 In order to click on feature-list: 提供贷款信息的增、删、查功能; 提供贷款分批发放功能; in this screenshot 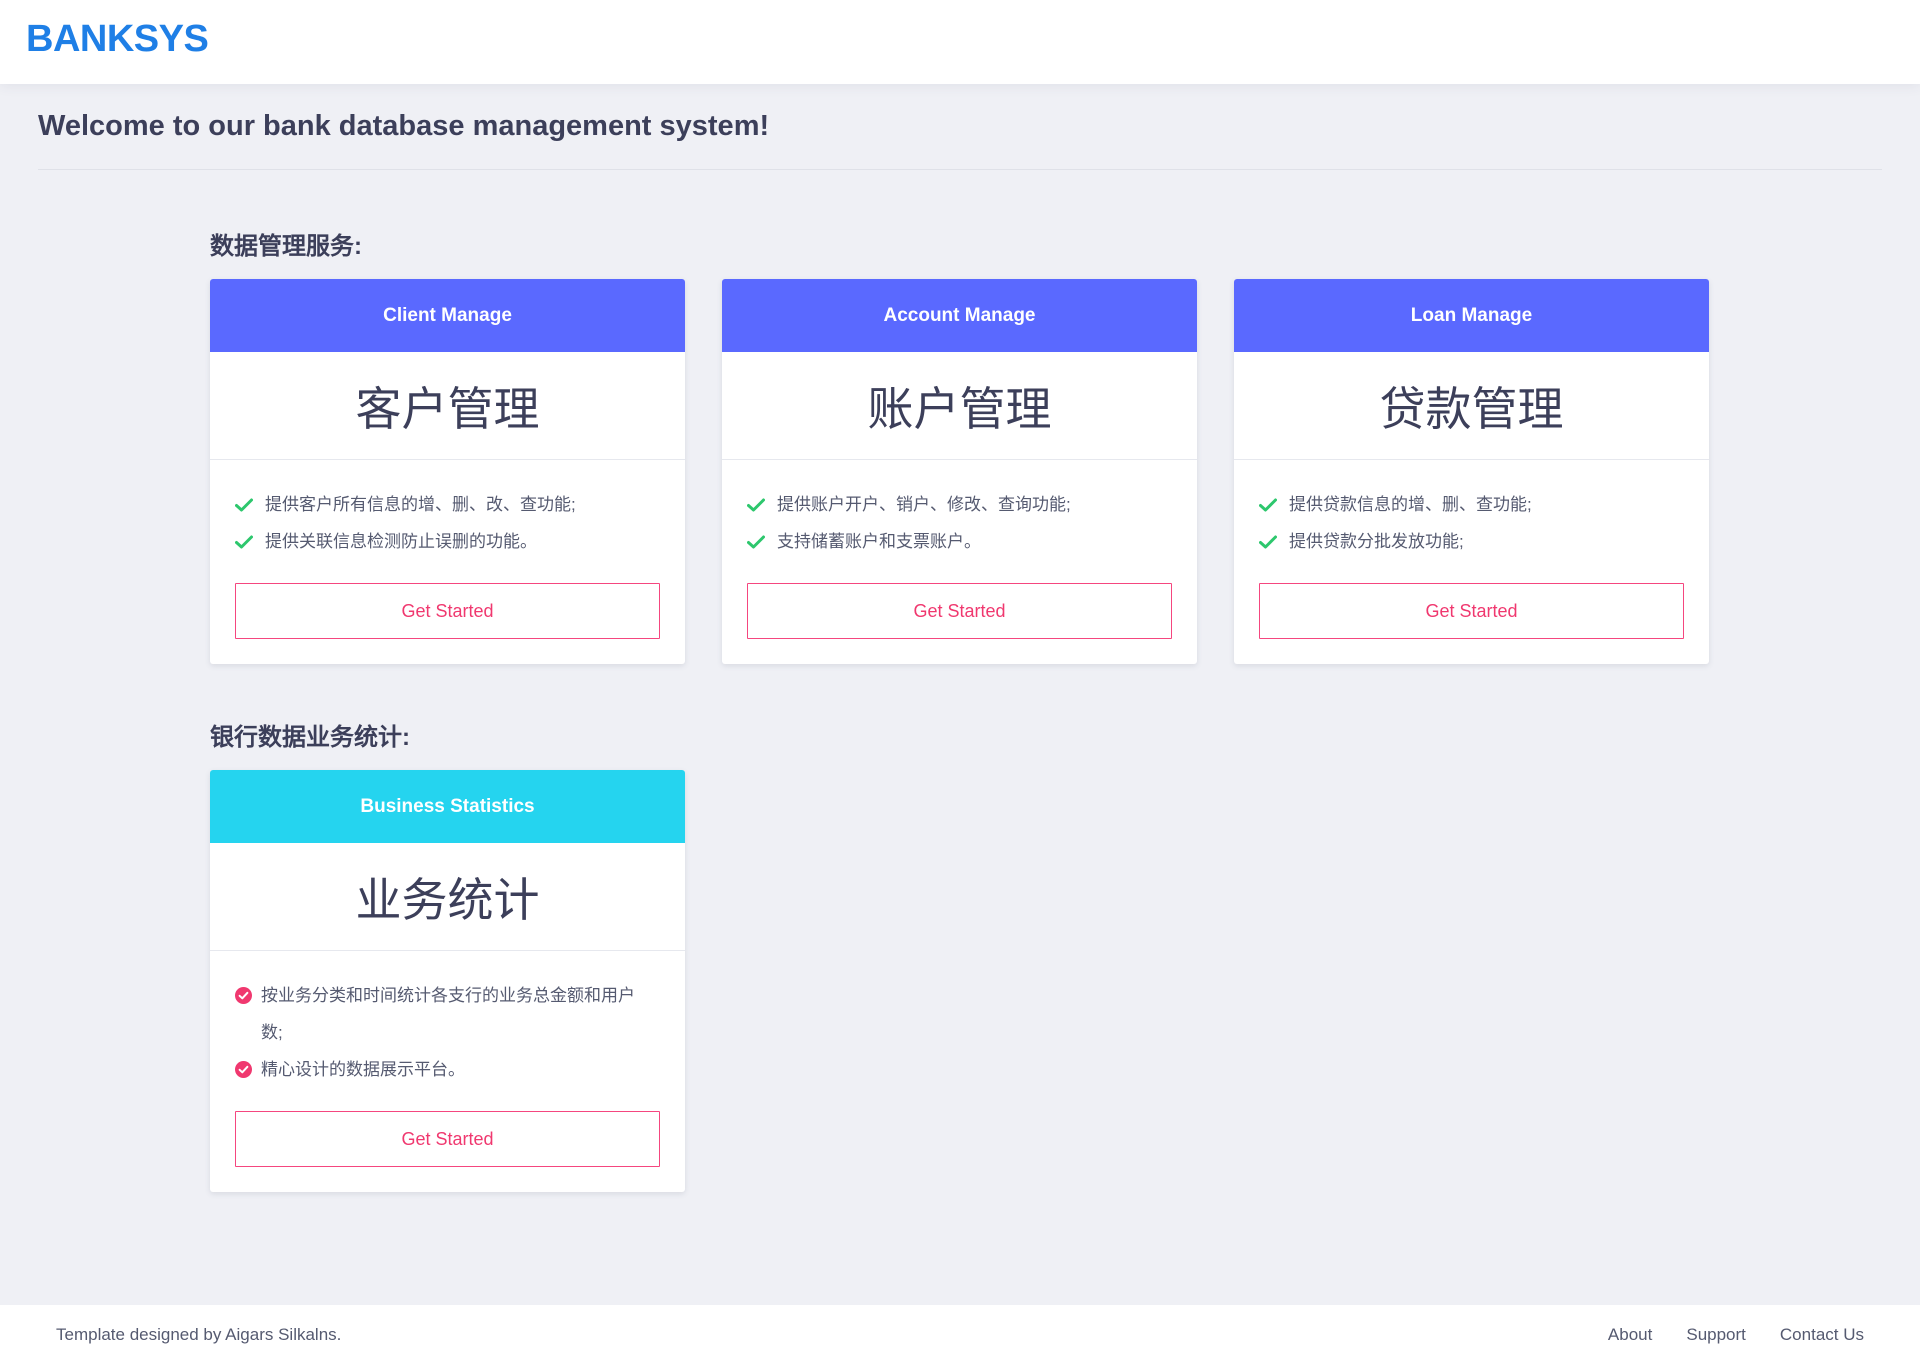, I will do `click(1471, 510)`.